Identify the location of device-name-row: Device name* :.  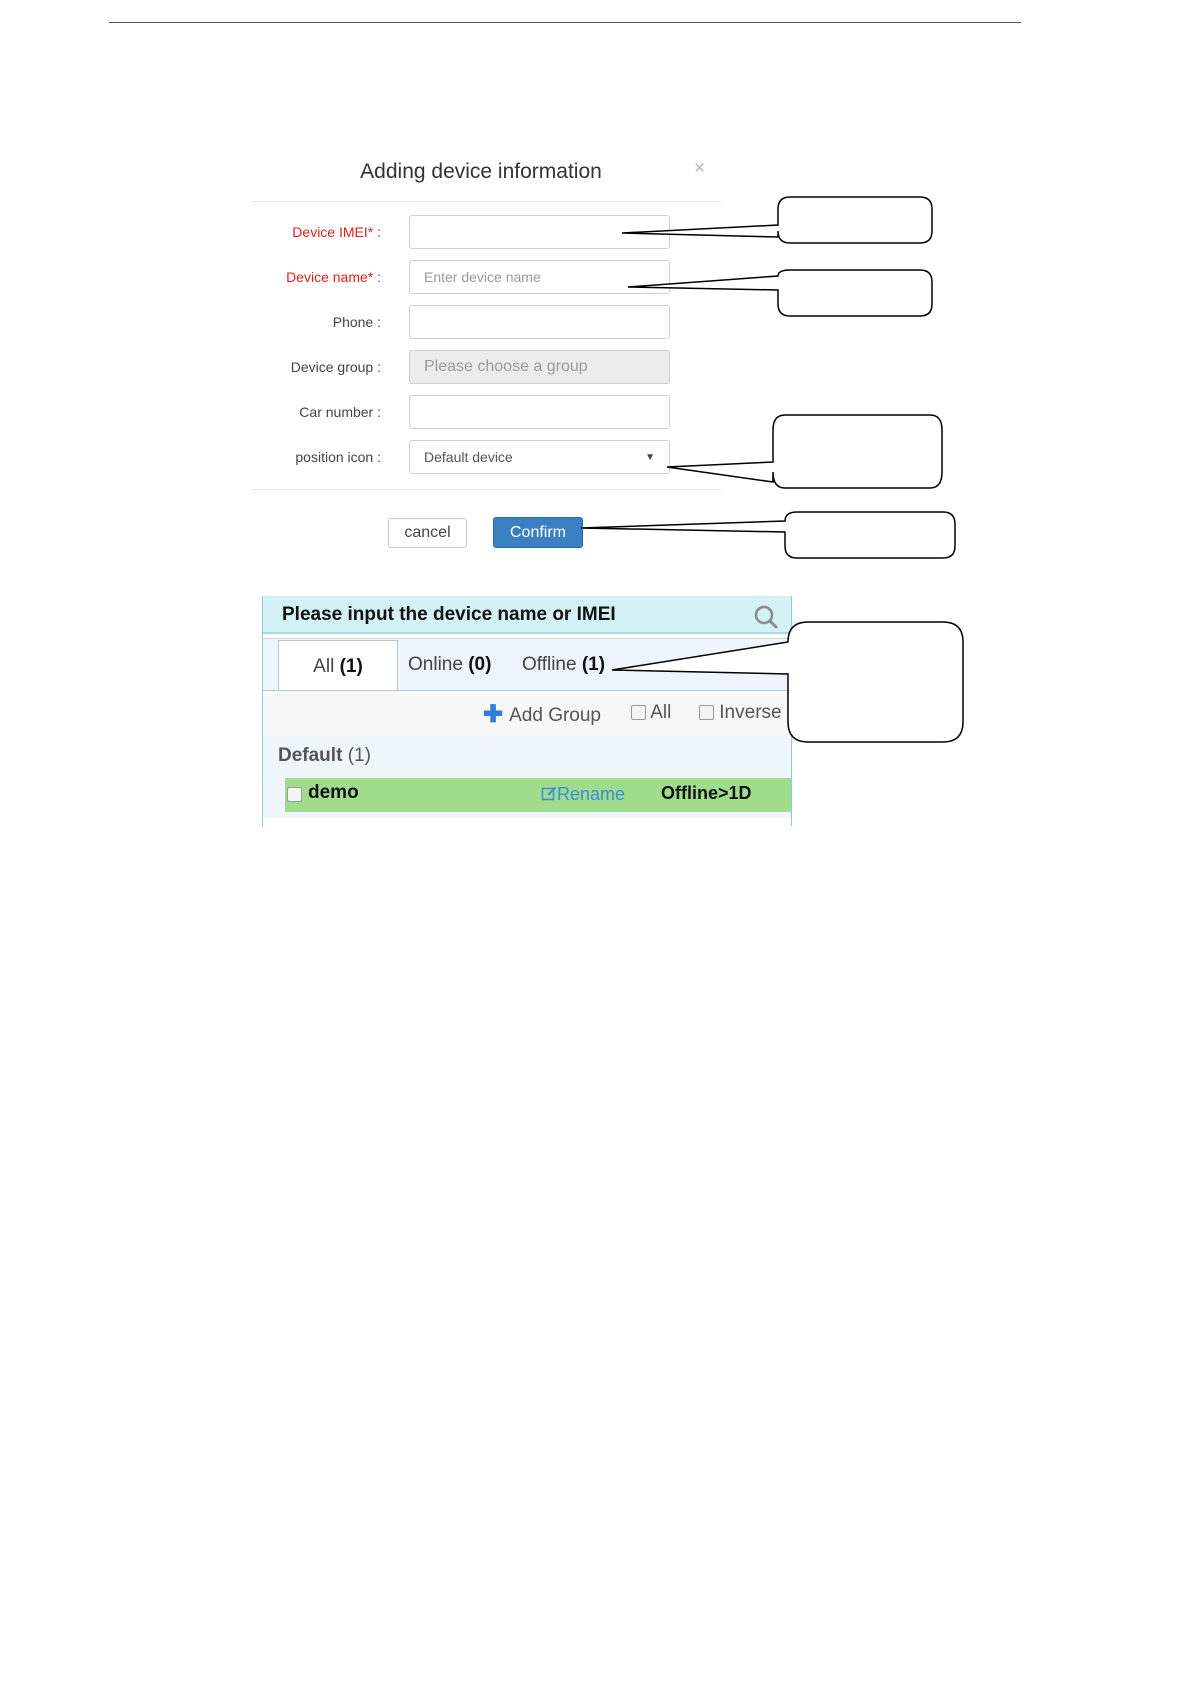
(486, 278).